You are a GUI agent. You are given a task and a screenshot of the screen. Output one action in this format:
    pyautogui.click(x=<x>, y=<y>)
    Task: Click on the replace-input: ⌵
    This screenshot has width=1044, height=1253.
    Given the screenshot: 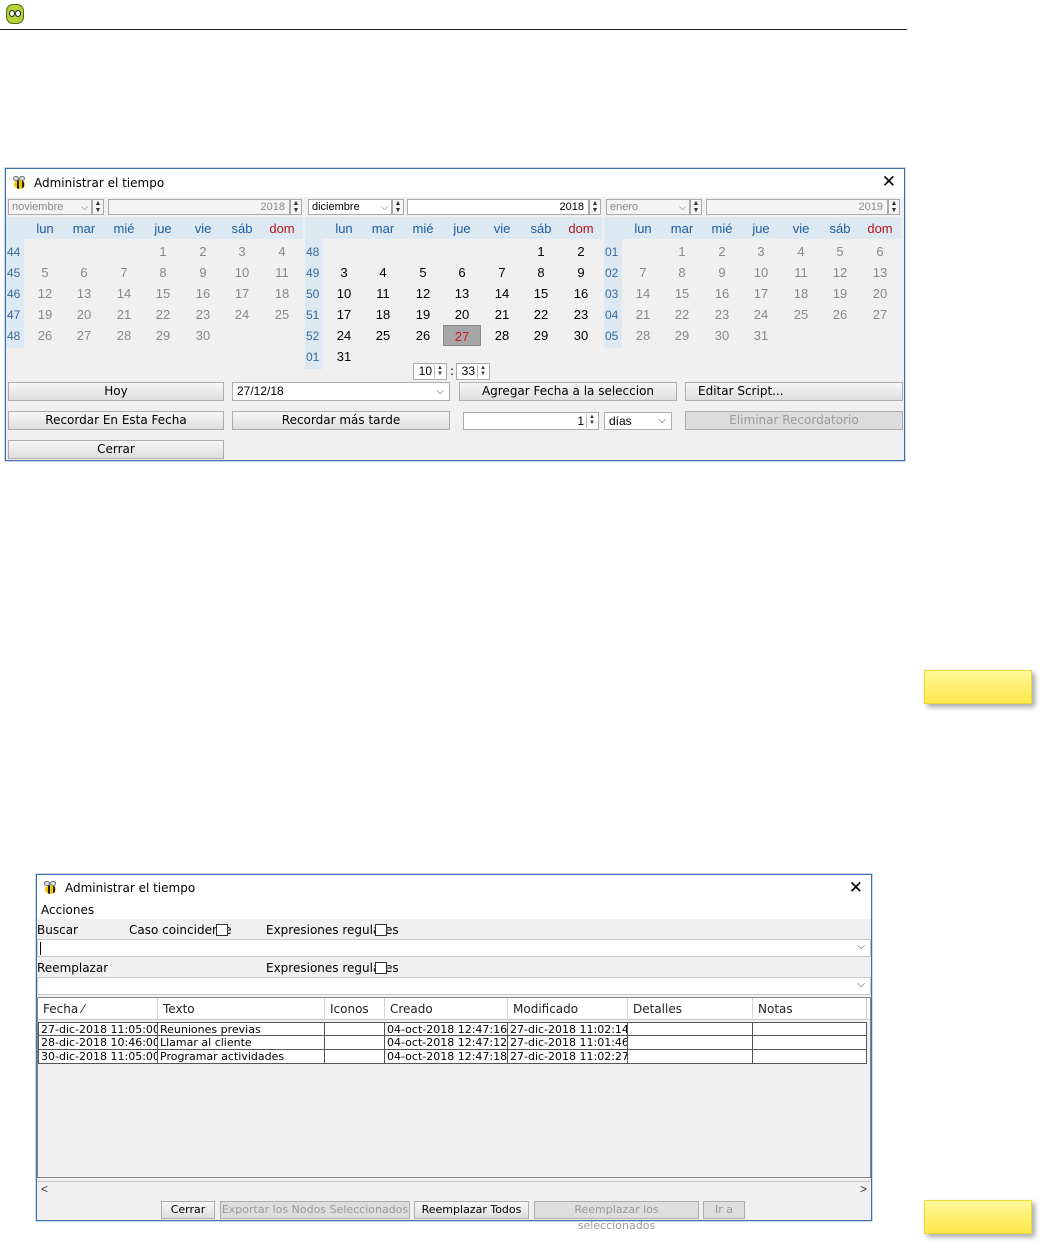 What is the action you would take?
    pyautogui.click(x=454, y=986)
    